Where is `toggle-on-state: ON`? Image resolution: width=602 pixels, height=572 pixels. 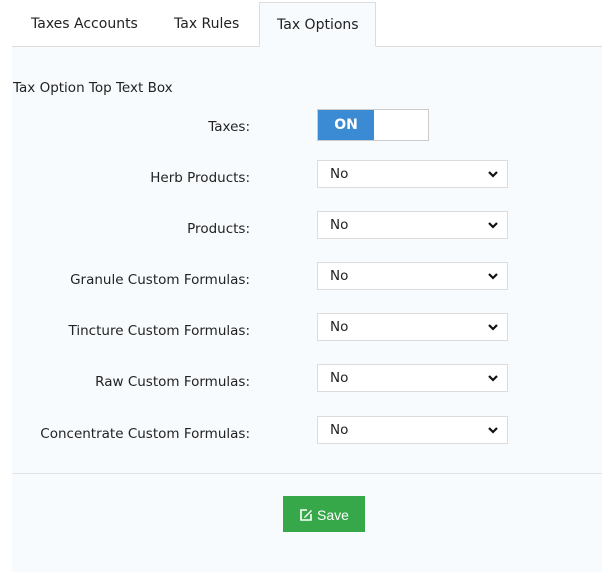
toggle-on-state: ON is located at coordinates (346, 125).